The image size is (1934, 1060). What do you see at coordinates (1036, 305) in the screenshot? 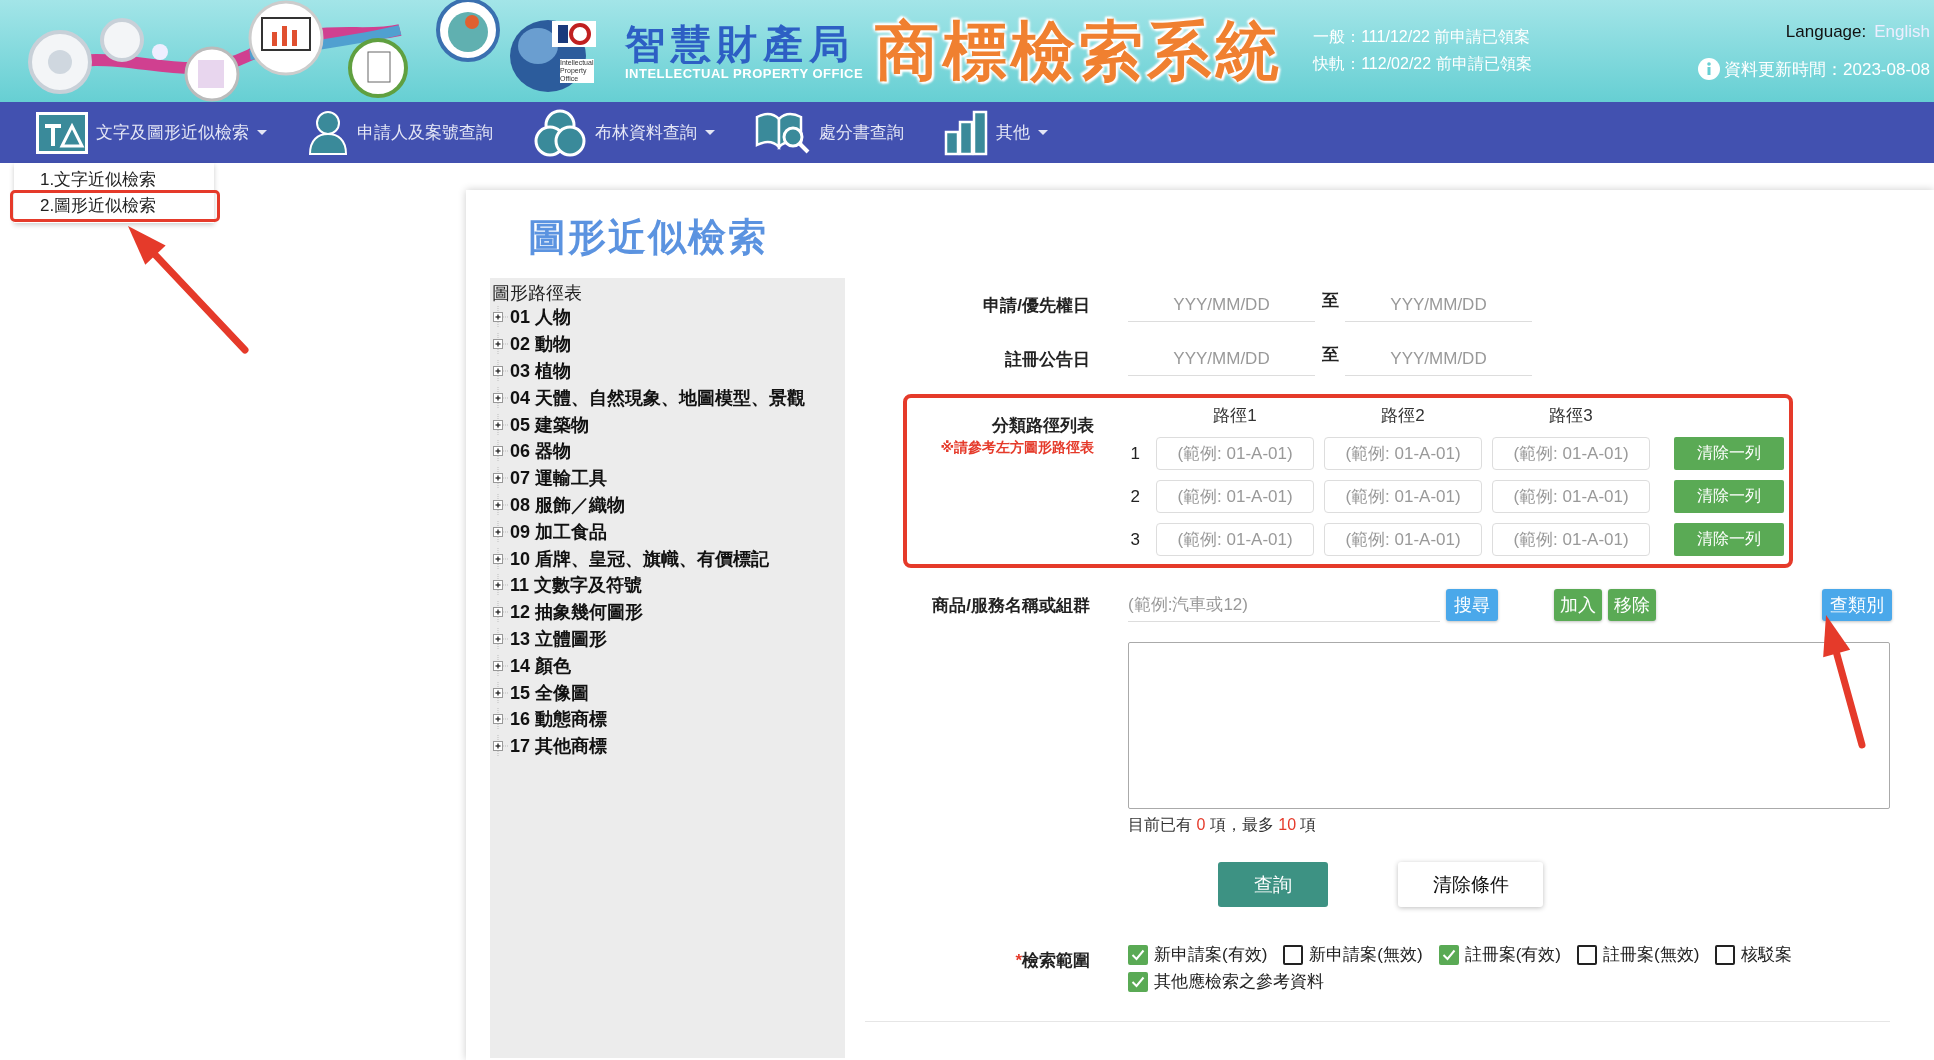
I see `field-label: 申請/優先權日` at bounding box center [1036, 305].